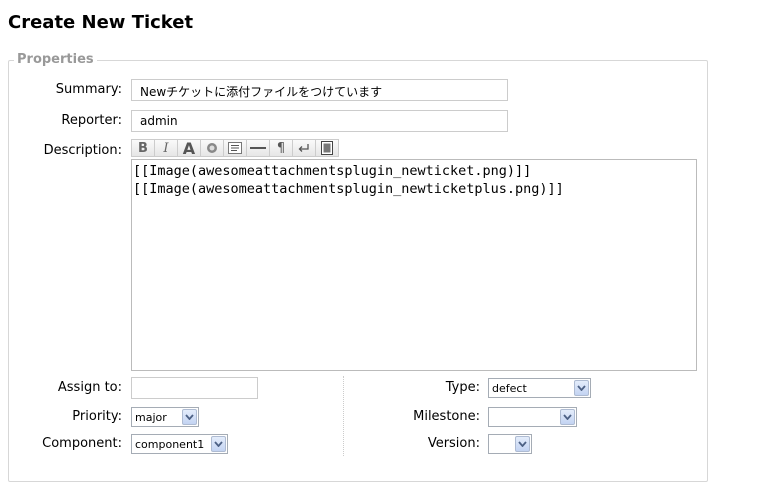  Describe the element at coordinates (462, 387) in the screenshot. I see `type-label: Type:` at that location.